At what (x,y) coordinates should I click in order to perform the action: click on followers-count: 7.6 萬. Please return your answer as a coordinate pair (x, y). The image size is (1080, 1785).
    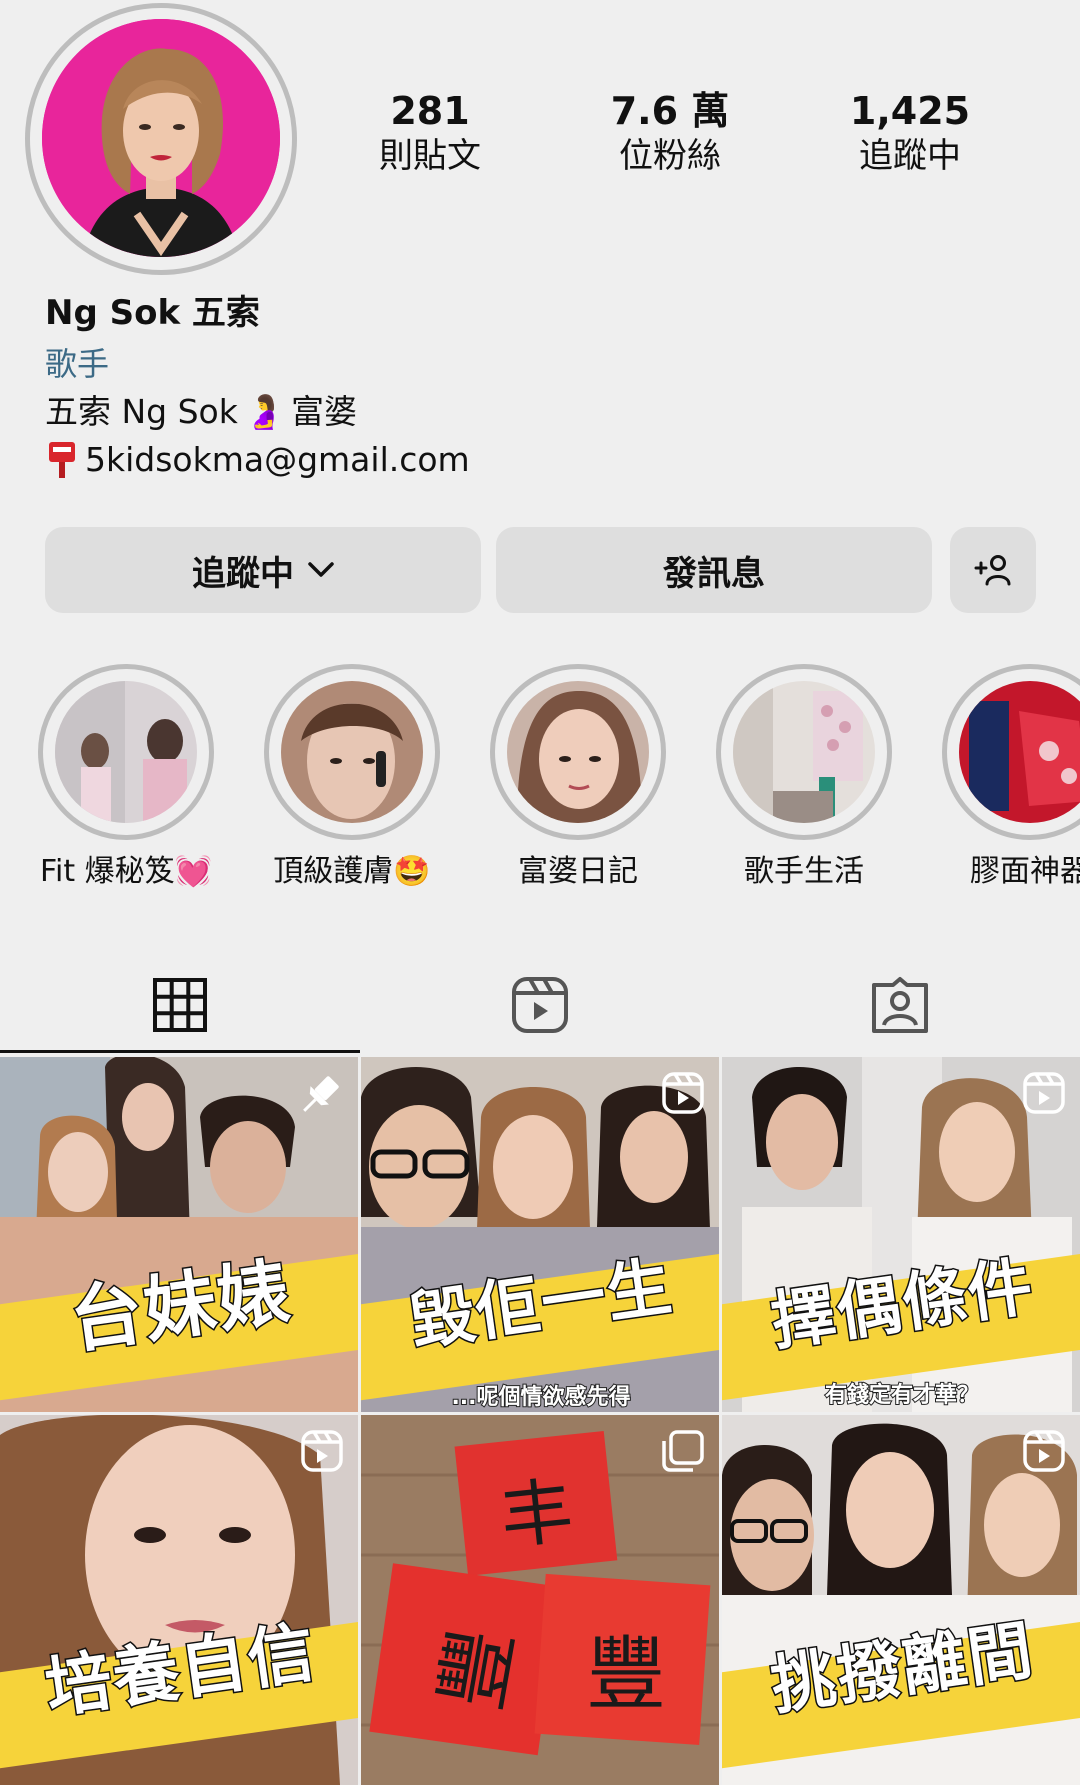
    Looking at the image, I should click on (670, 111).